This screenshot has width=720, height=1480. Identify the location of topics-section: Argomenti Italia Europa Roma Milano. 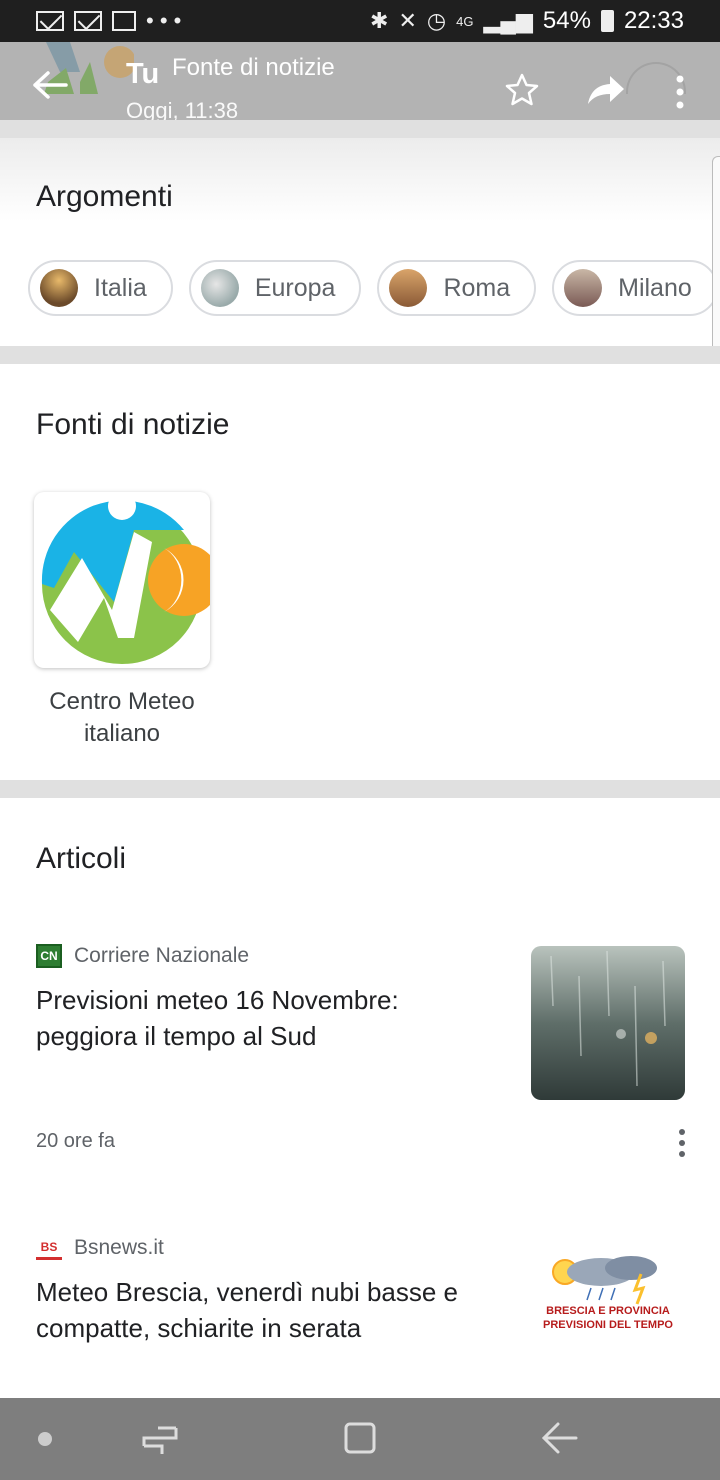
(360, 242).